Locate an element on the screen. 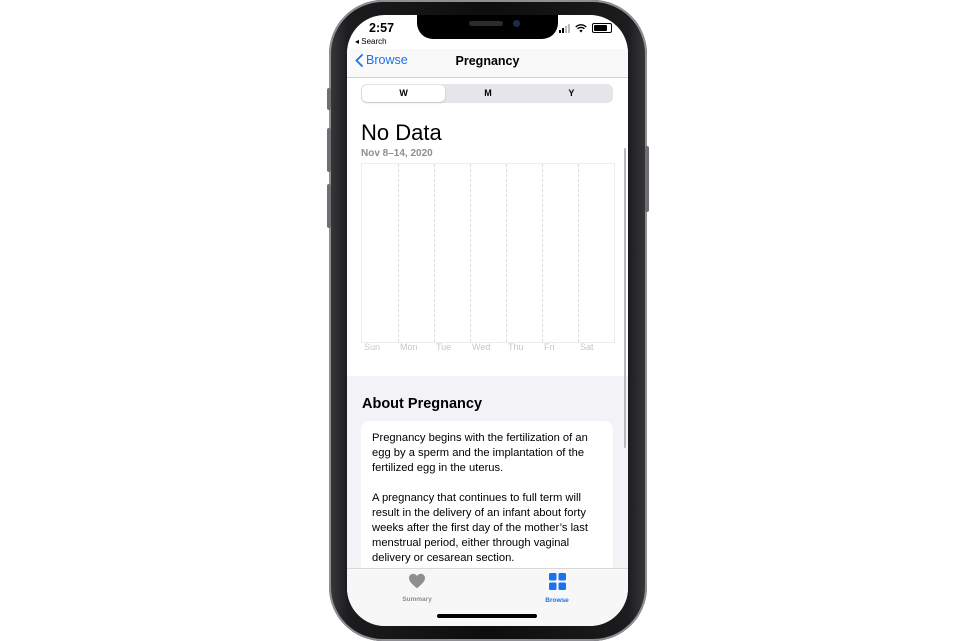 The image size is (960, 641). weekly-chart: Sun Mon Tue Wed Thu Fri Sat is located at coordinates (488, 257).